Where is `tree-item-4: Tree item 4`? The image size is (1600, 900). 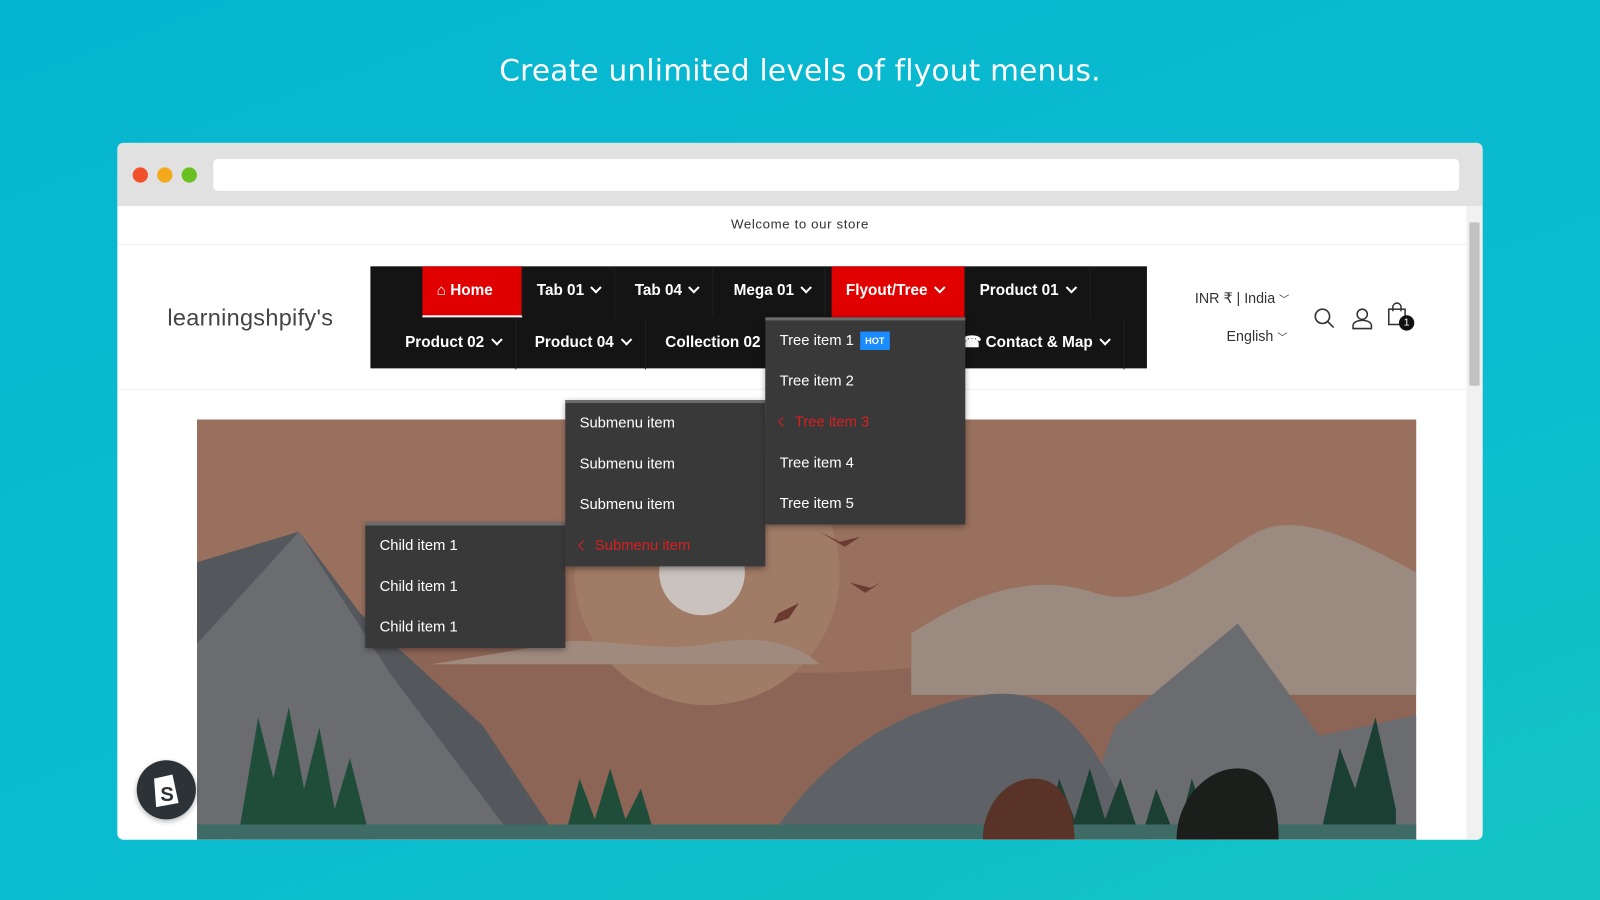 tree-item-4: Tree item 4 is located at coordinates (865, 463).